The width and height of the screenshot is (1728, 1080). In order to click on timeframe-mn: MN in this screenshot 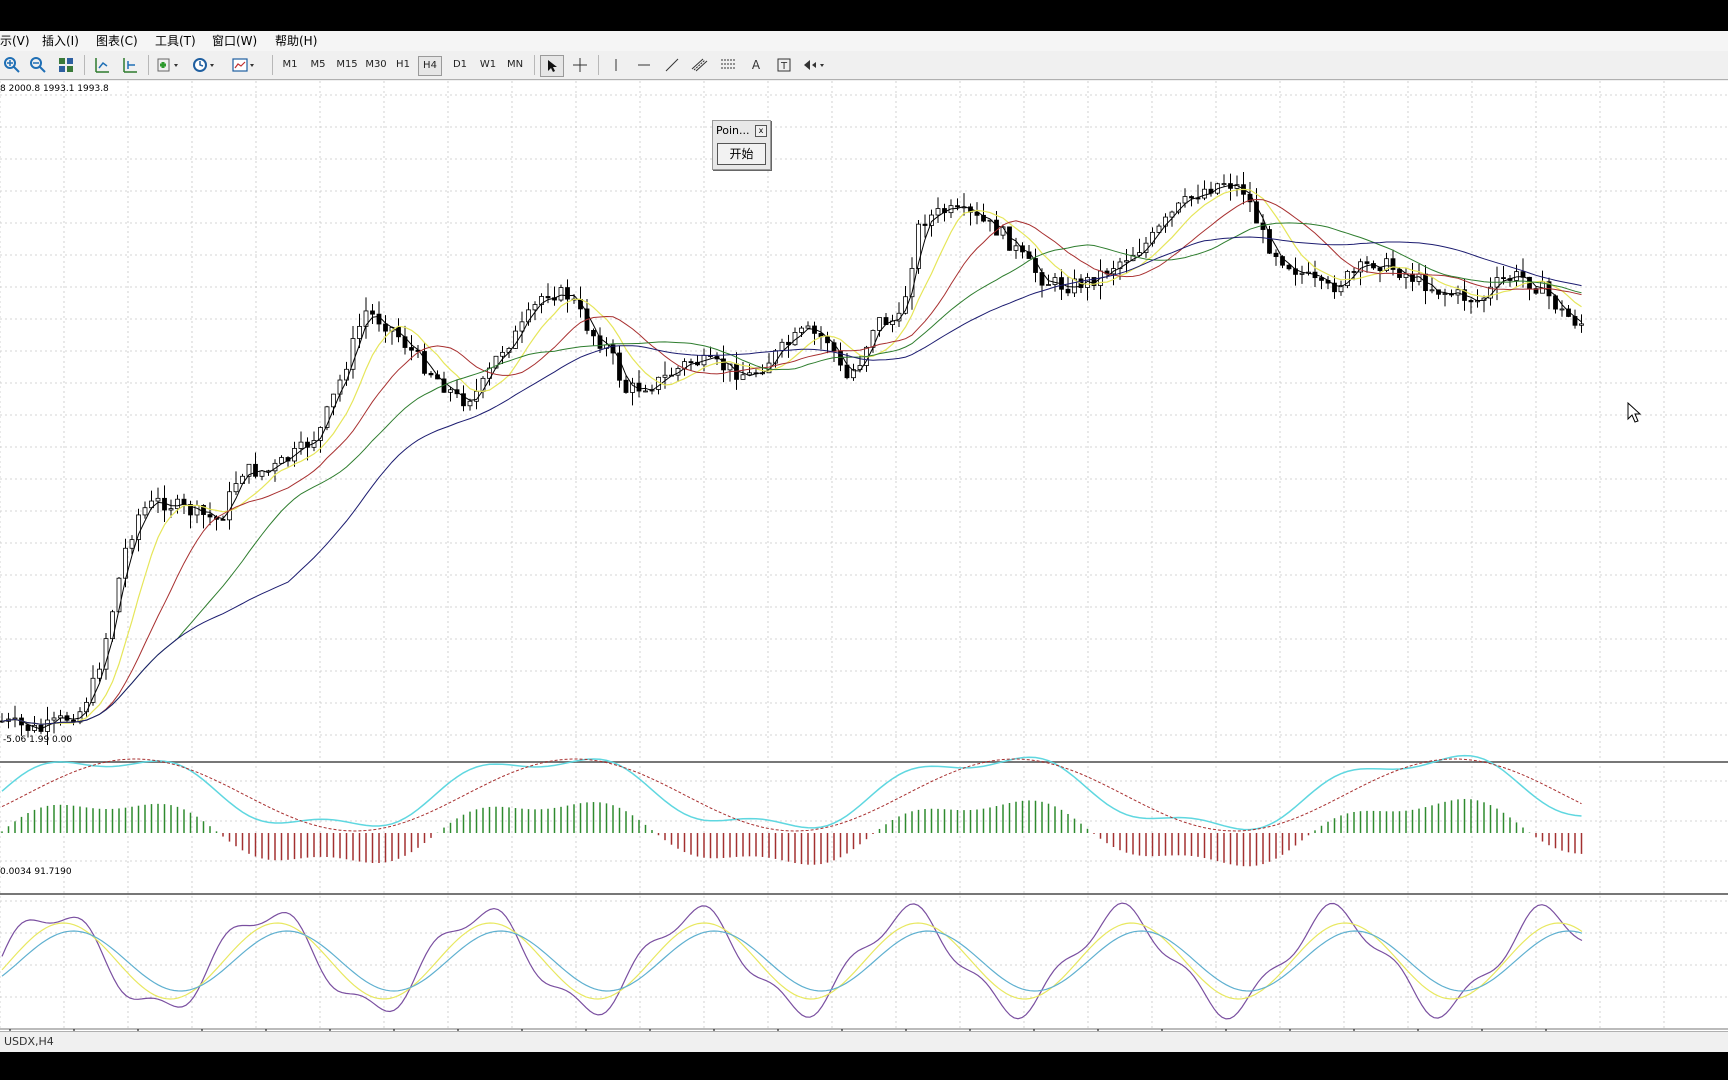, I will do `click(515, 65)`.